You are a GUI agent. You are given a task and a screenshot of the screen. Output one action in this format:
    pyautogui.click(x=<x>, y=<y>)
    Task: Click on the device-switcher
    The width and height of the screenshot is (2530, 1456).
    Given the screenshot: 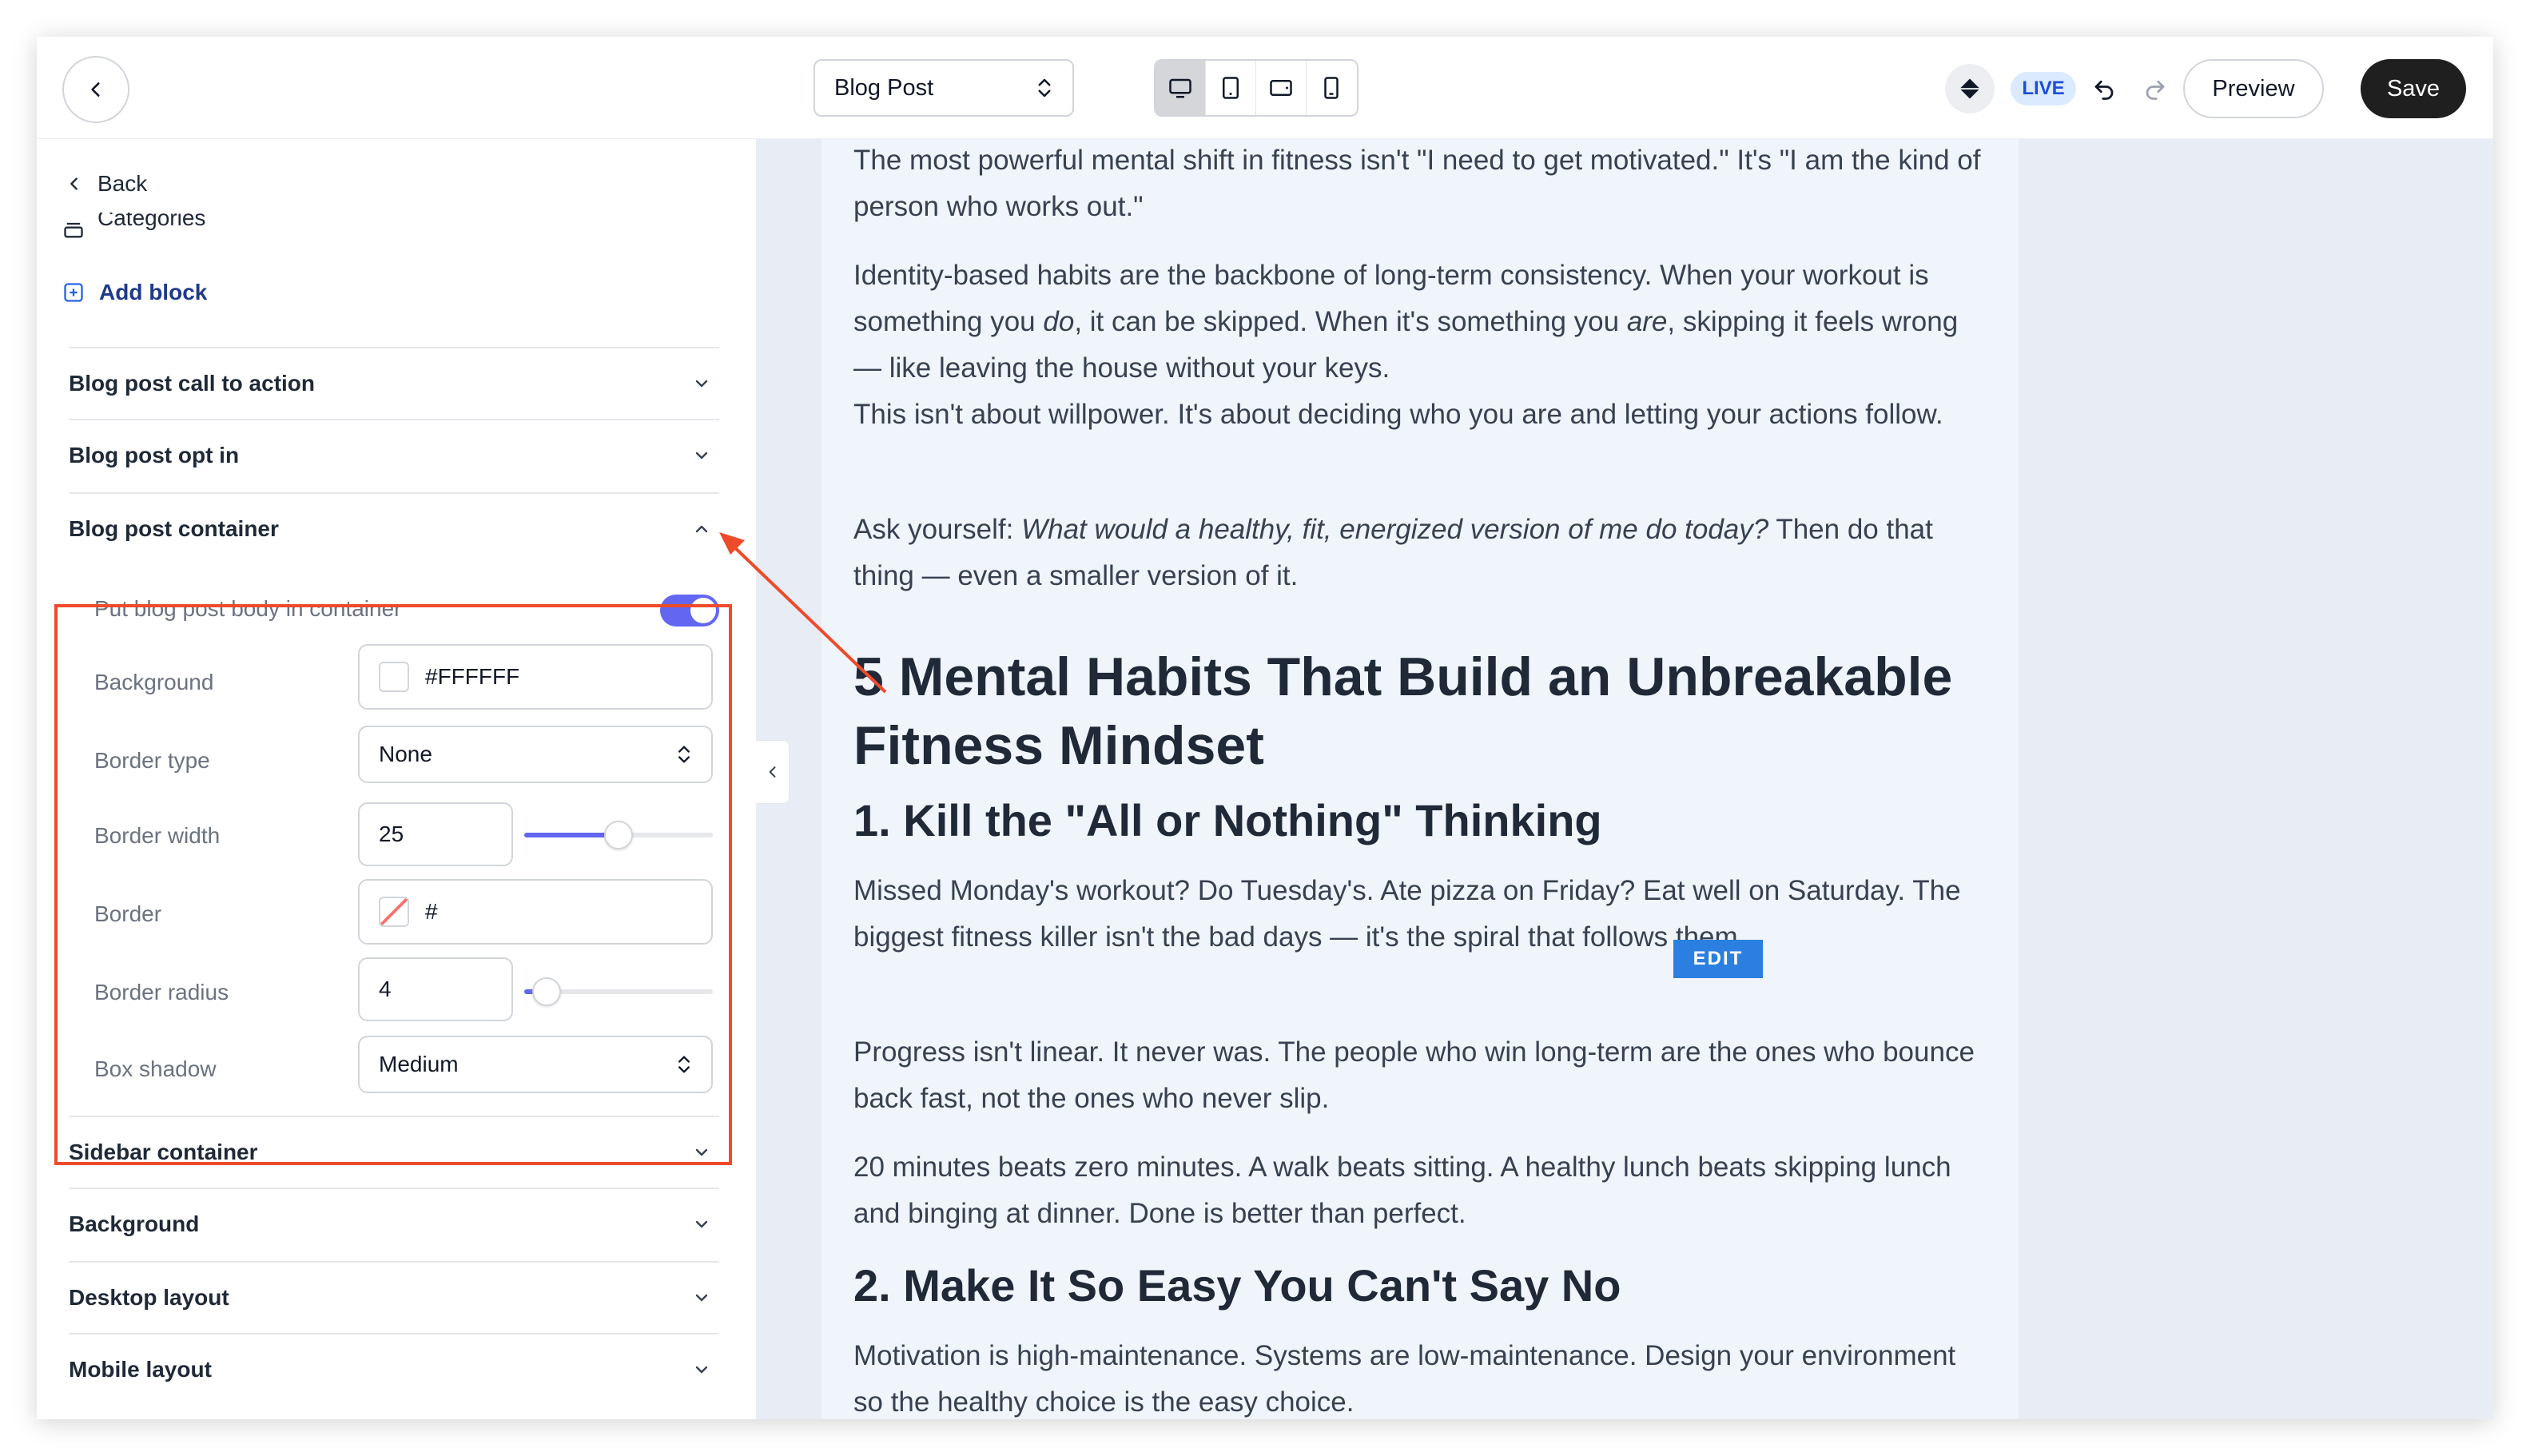 What is the action you would take?
    pyautogui.click(x=1256, y=88)
    